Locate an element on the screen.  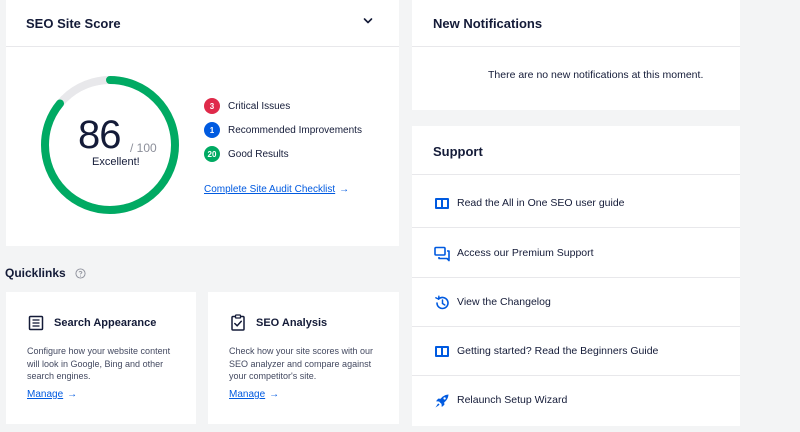
search-appearance-manage-row: Manage → is located at coordinates (52, 394).